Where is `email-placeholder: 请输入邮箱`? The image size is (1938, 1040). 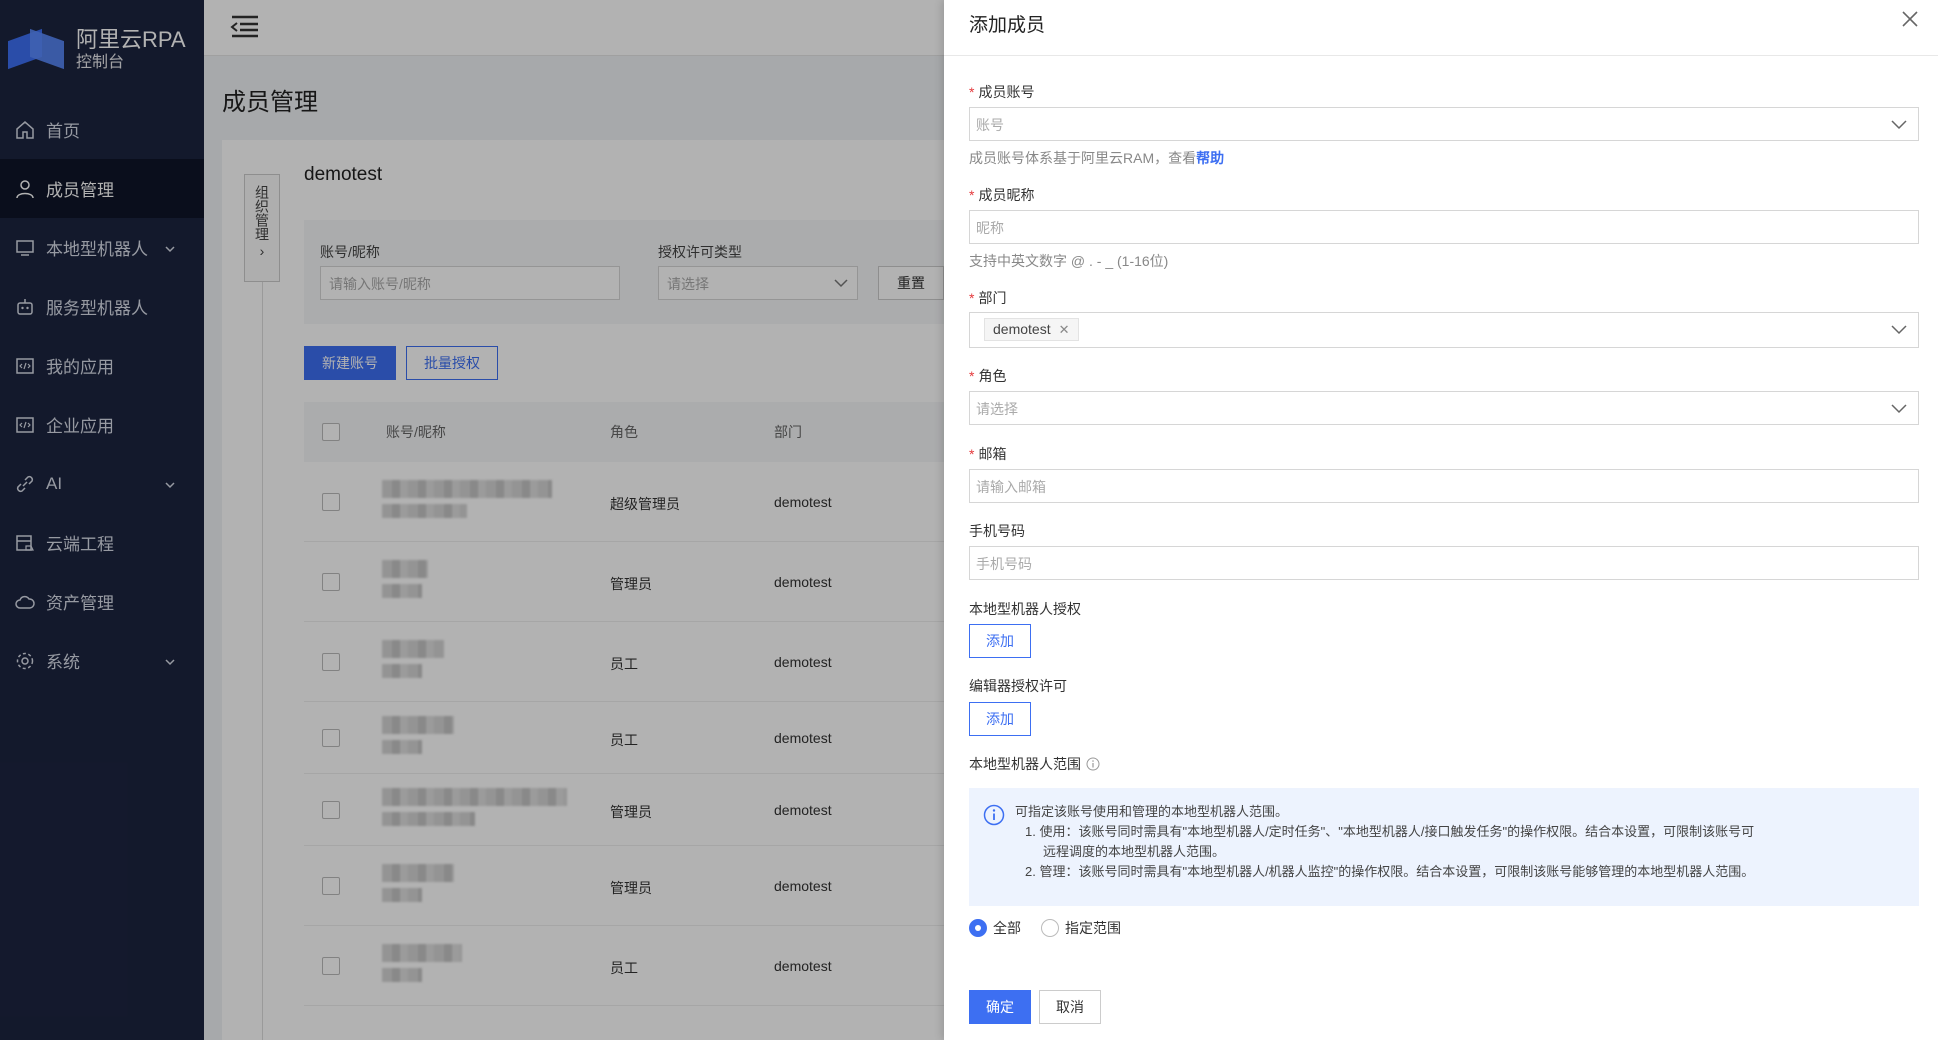 email-placeholder: 请输入邮箱 is located at coordinates (1011, 487).